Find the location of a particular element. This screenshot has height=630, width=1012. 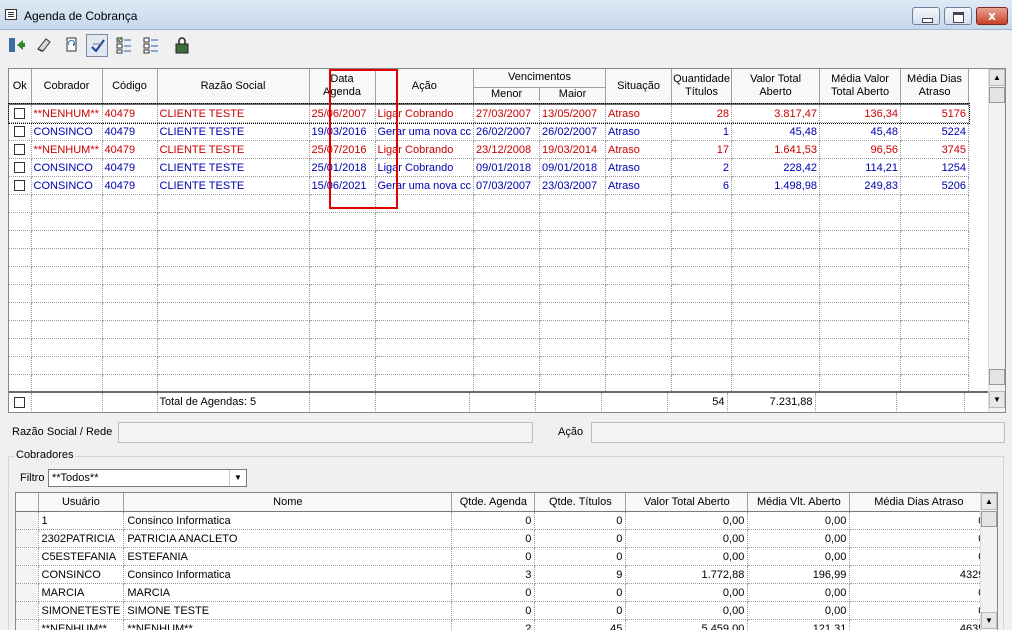

cell-menor: 23/12/2008 is located at coordinates (507, 149).